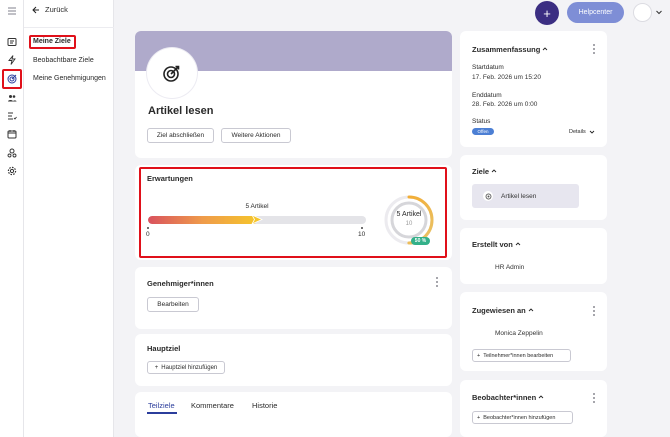 This screenshot has width=670, height=437. What do you see at coordinates (12, 11) in the screenshot?
I see `menu-icon` at bounding box center [12, 11].